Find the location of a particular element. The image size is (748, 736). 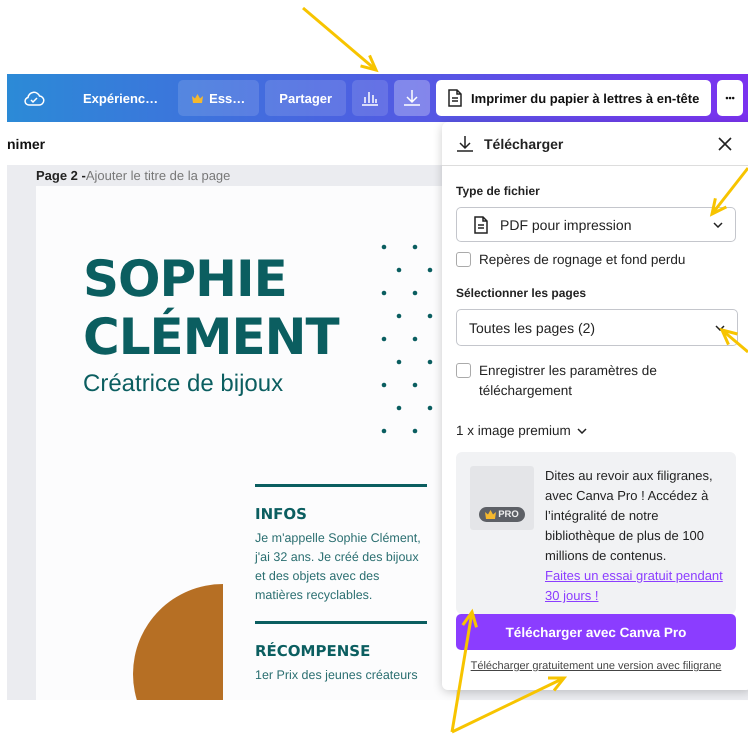

subtitle-text: Créatrice de bijoux is located at coordinates (183, 384).